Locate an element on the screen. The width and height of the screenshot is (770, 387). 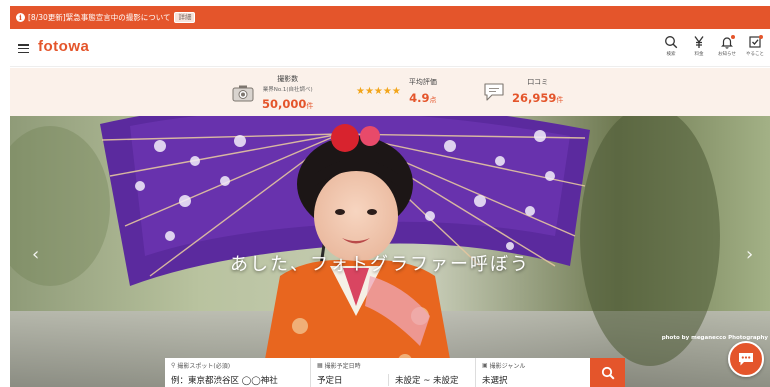
hero-tagline: あした、フォトグラファー呼ぼう is located at coordinates (380, 264).